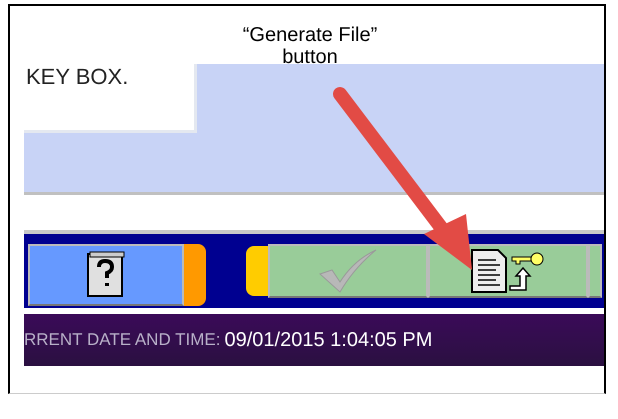  I want to click on checkmark-icon, so click(348, 271).